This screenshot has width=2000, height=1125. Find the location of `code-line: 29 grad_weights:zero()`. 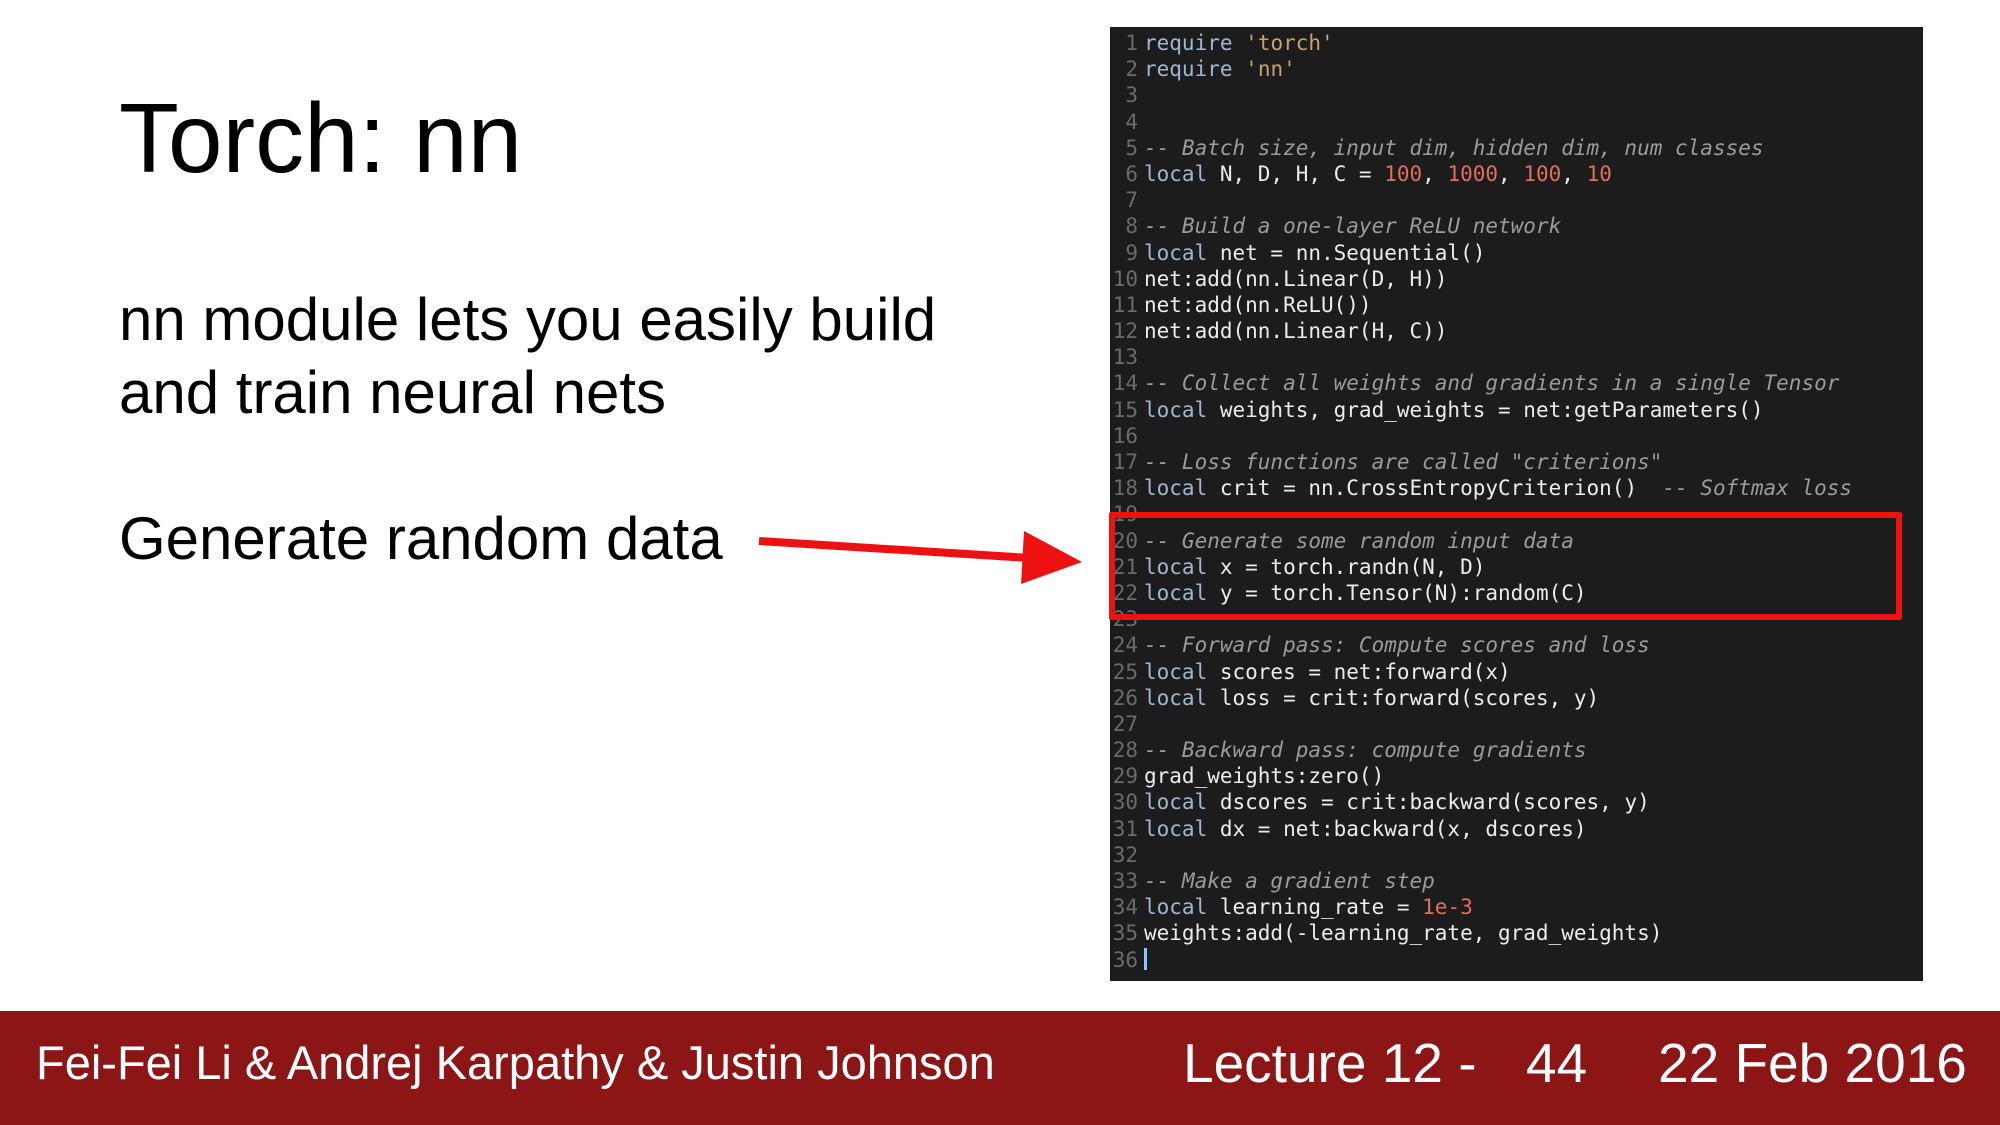

code-line: 29 grad_weights:zero() is located at coordinates (1516, 776).